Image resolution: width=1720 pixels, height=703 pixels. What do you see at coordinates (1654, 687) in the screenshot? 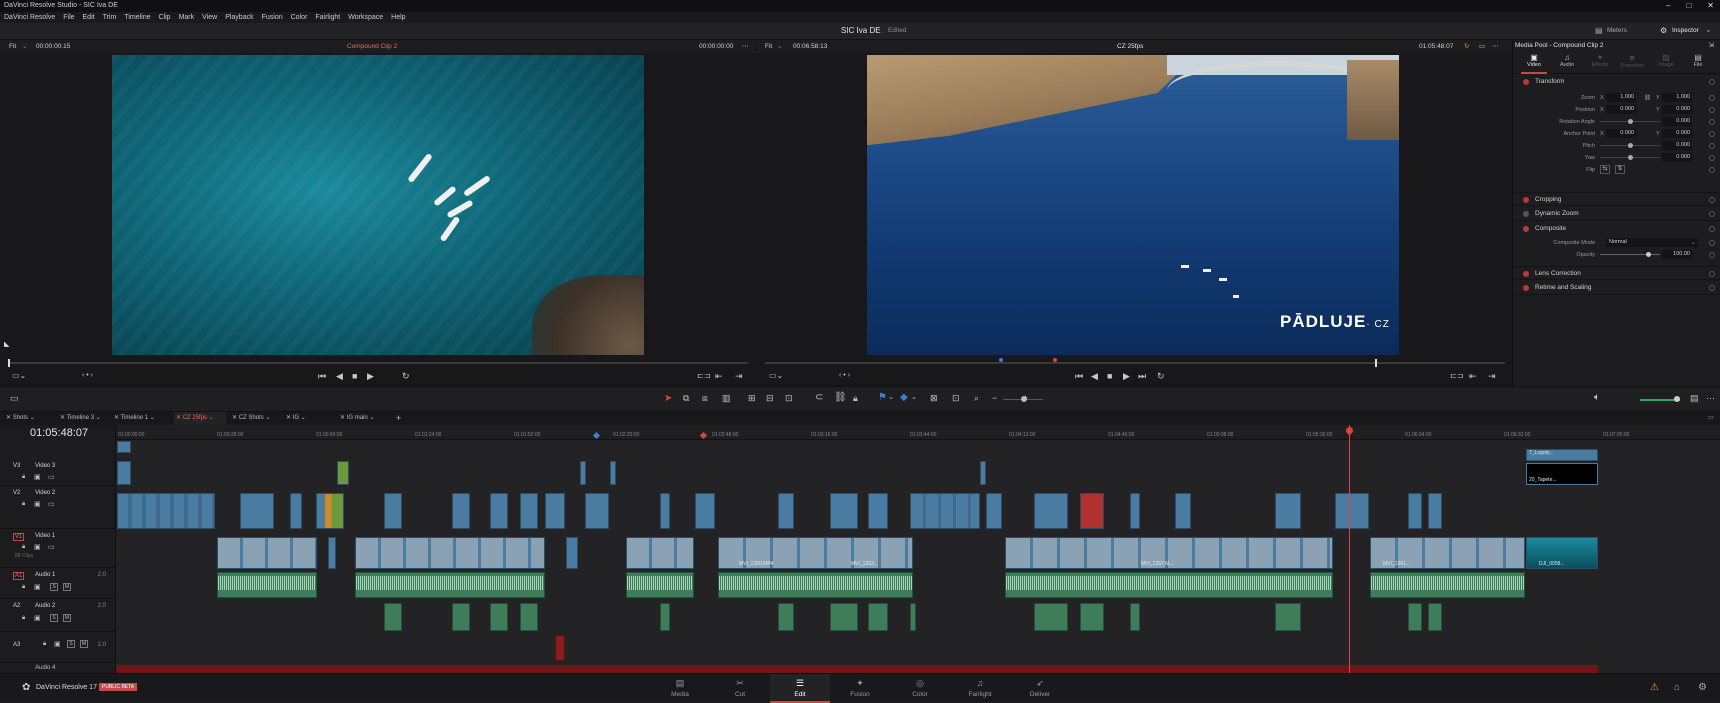
I see `warning-icon: ⚠` at bounding box center [1654, 687].